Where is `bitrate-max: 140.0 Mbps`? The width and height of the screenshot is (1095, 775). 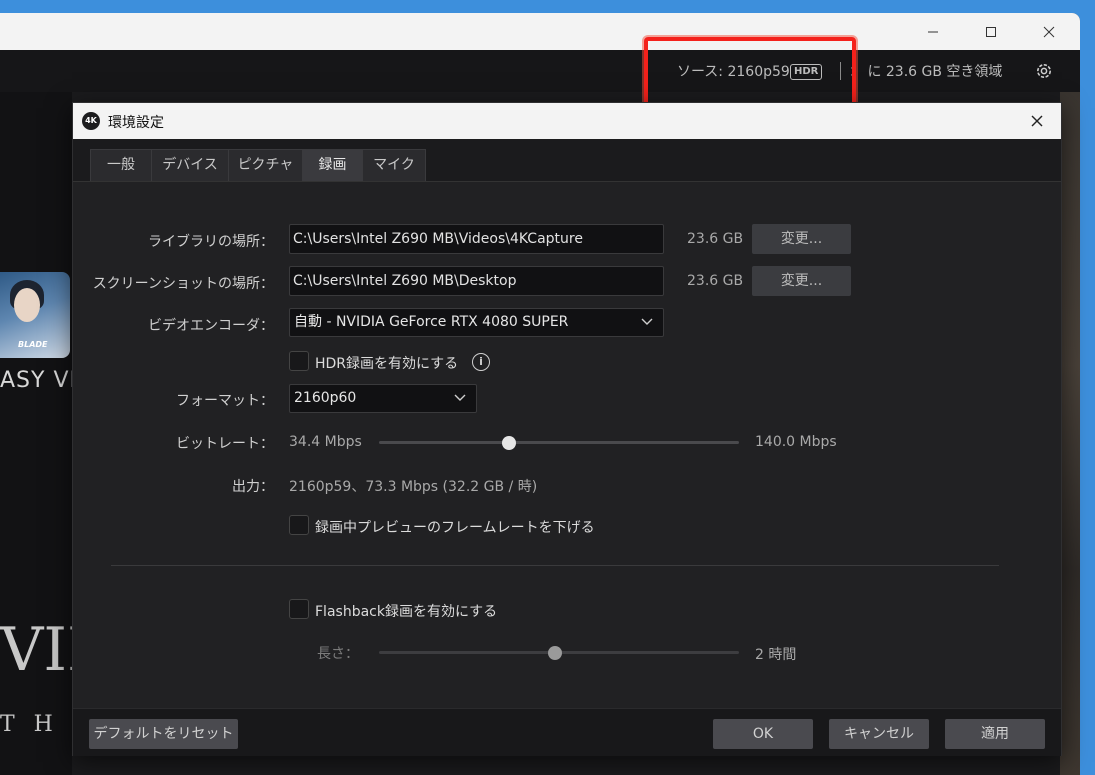 bitrate-max: 140.0 Mbps is located at coordinates (796, 442).